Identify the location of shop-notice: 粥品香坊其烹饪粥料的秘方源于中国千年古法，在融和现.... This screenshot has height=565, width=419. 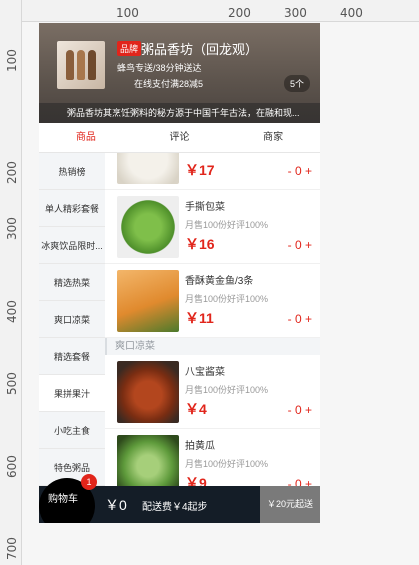
(179, 113).